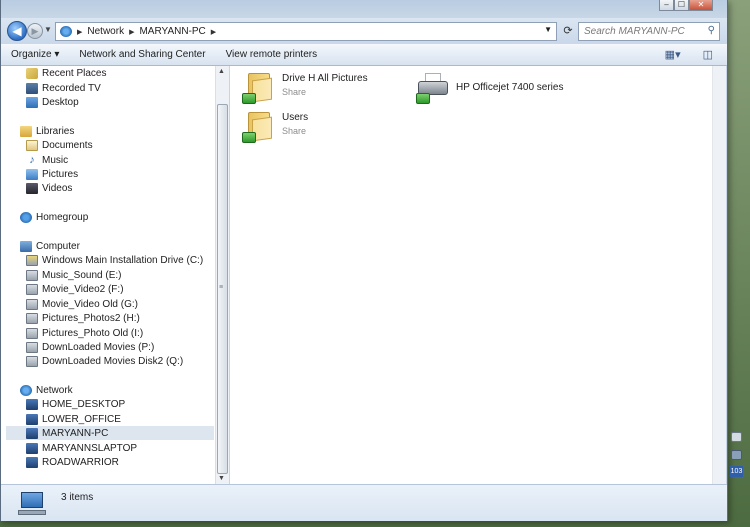 The width and height of the screenshot is (750, 527). I want to click on nav-item-label: Movie_Video Old (G:), so click(90, 304).